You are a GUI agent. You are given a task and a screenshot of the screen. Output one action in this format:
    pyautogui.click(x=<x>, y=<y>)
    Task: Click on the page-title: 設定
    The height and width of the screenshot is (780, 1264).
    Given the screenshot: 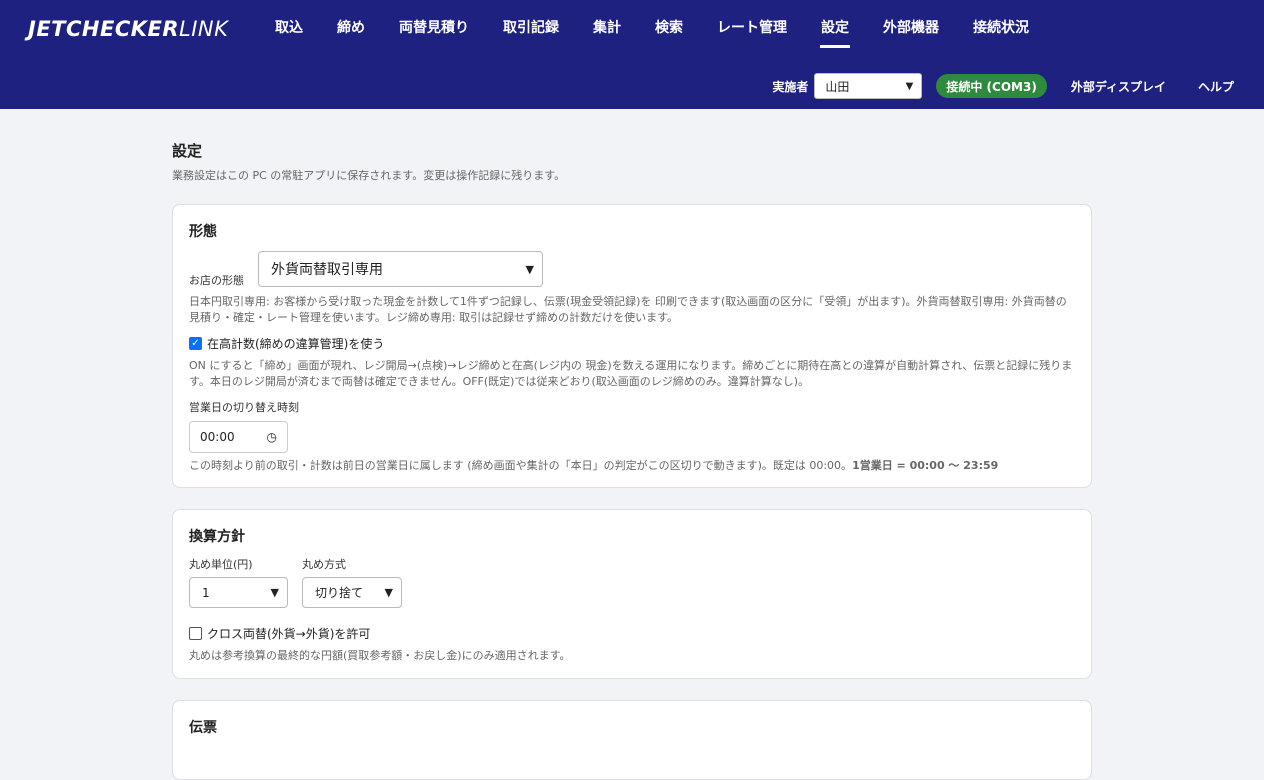 What is the action you would take?
    pyautogui.click(x=187, y=151)
    